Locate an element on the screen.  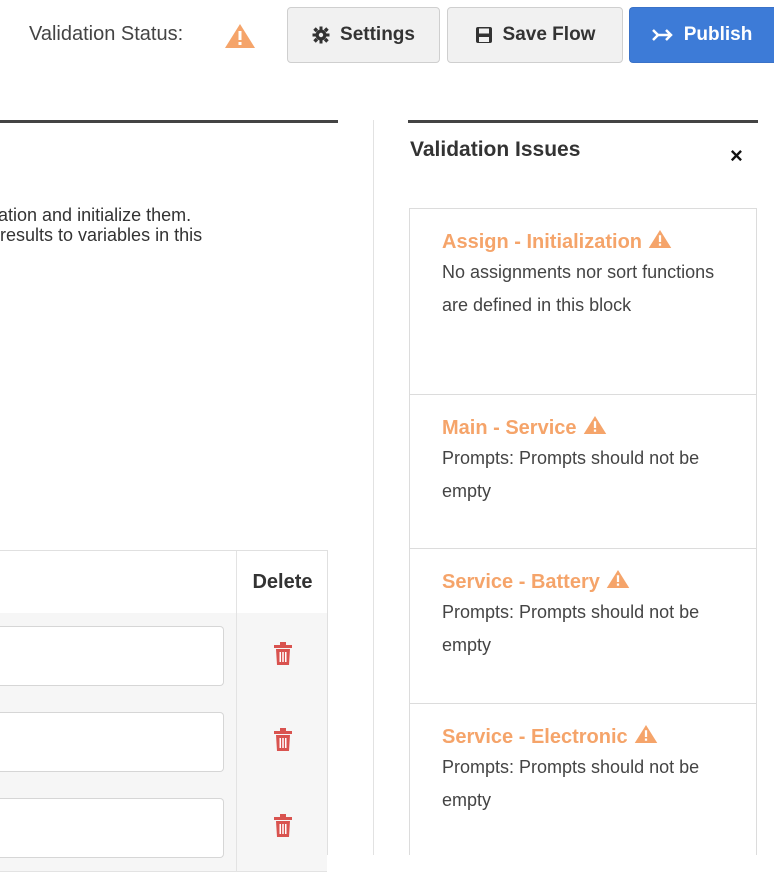
floppy-disk-icon is located at coordinates (484, 35).